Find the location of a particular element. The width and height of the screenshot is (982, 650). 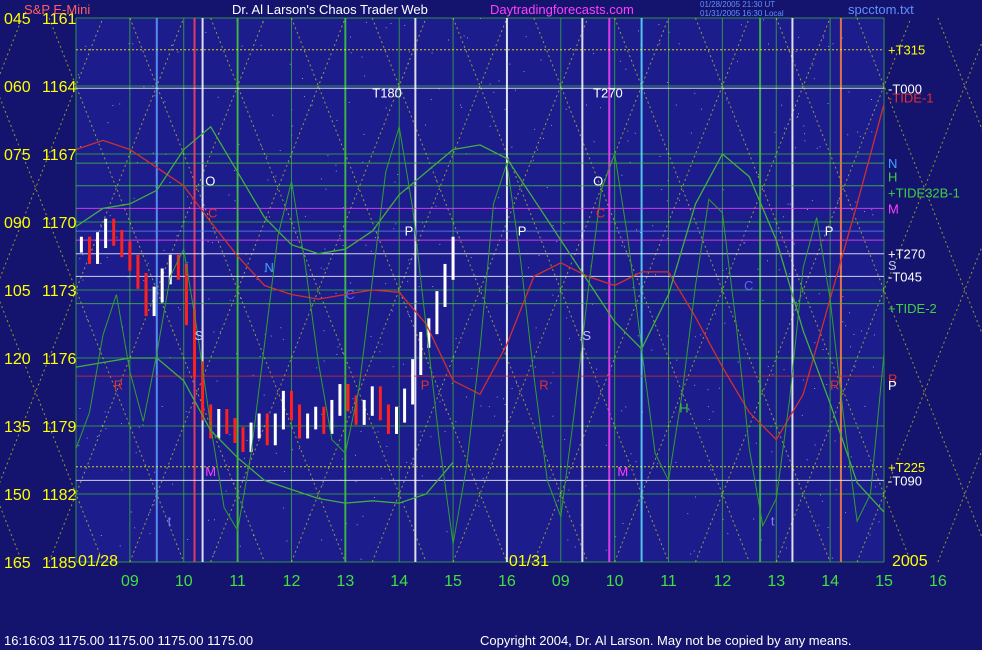

x-axis-tick-label: 15 is located at coordinates (884, 581).